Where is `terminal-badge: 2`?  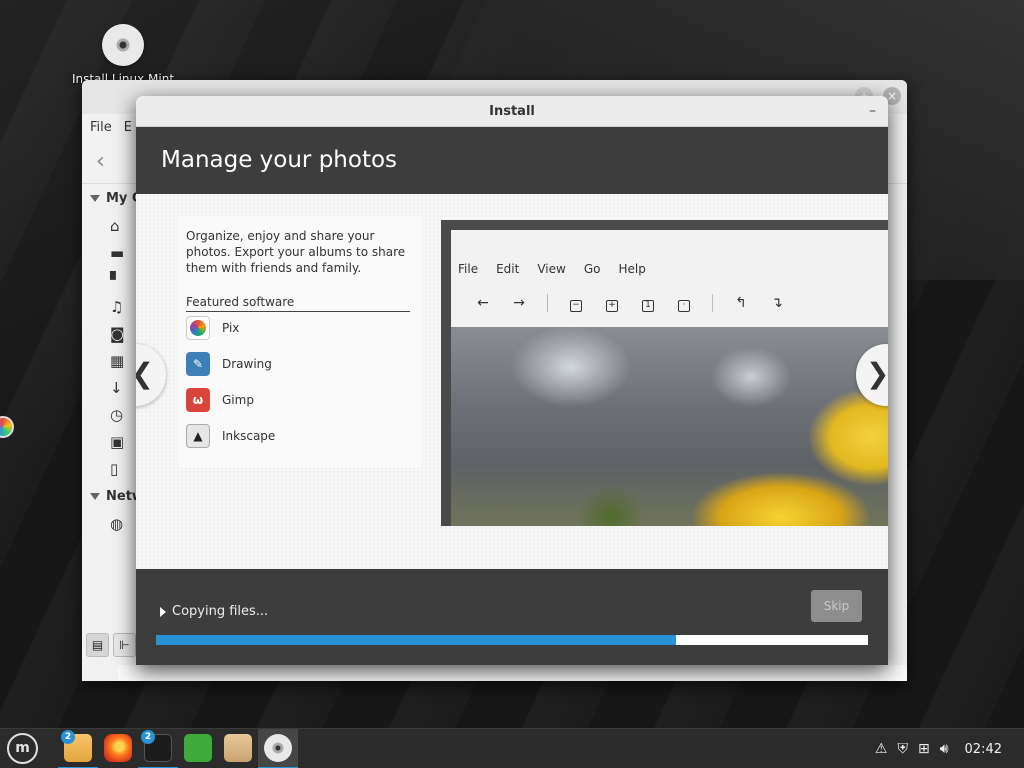
terminal-badge: 2 is located at coordinates (148, 737).